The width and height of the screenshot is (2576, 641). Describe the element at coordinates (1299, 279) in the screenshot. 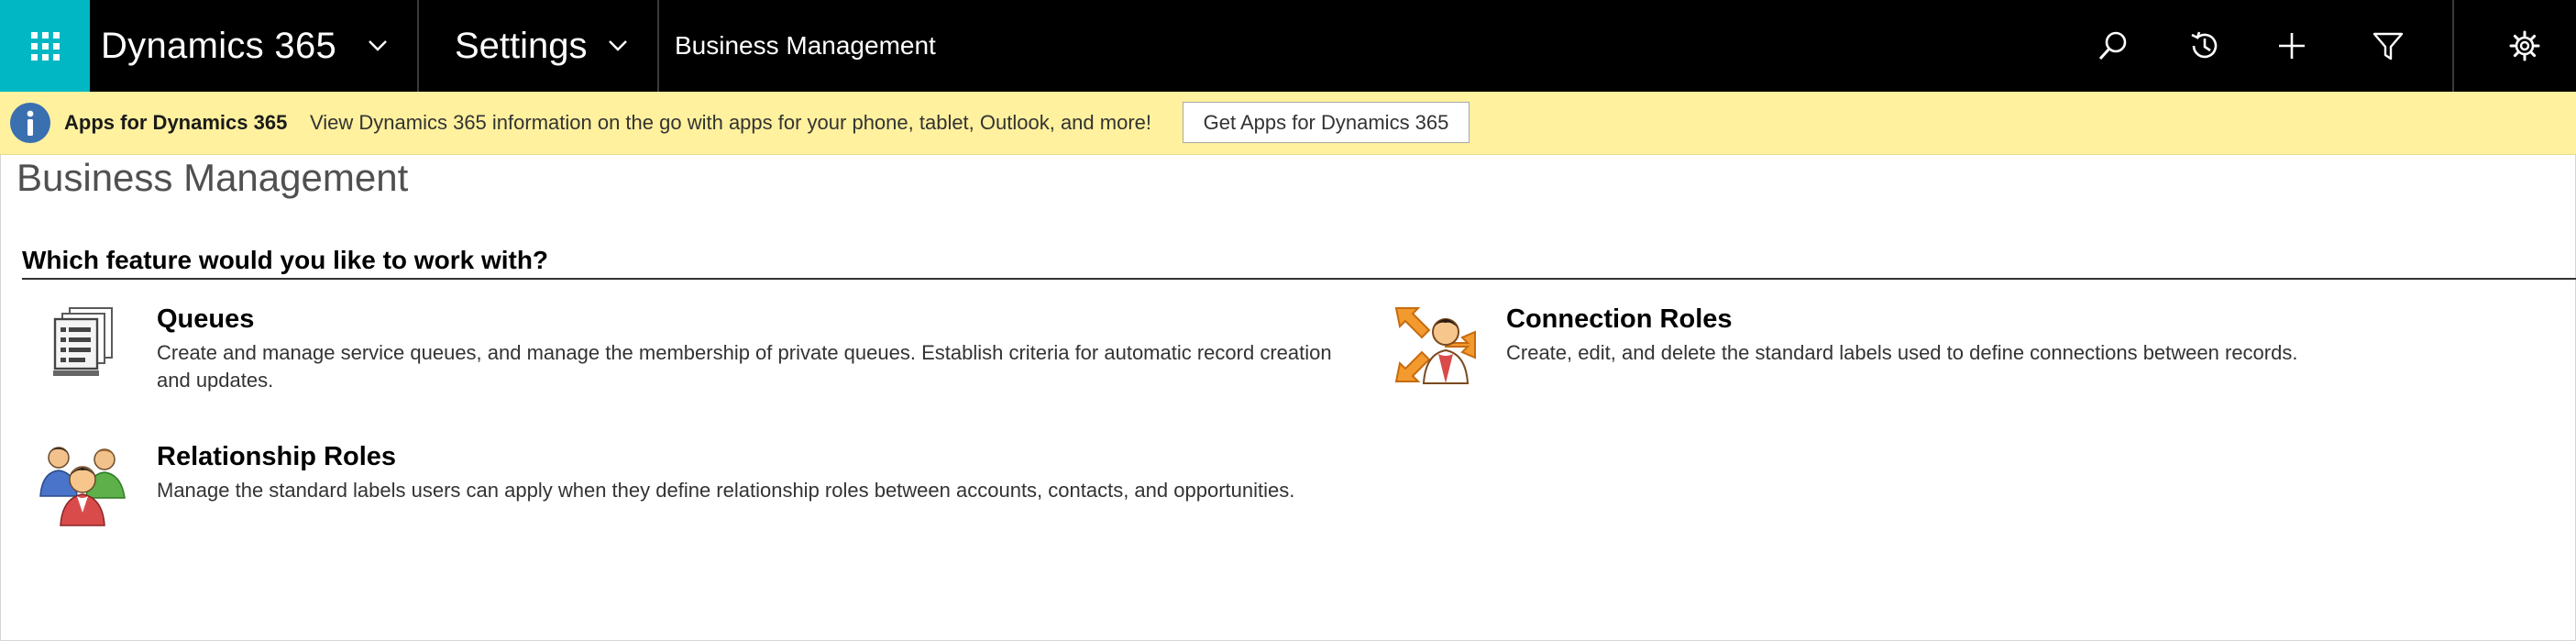

I see `section-divider` at that location.